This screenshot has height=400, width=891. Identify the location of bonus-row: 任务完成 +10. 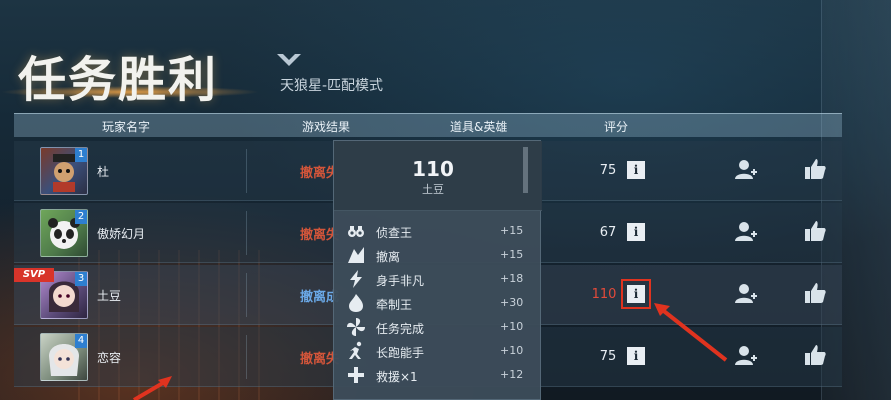
(436, 328).